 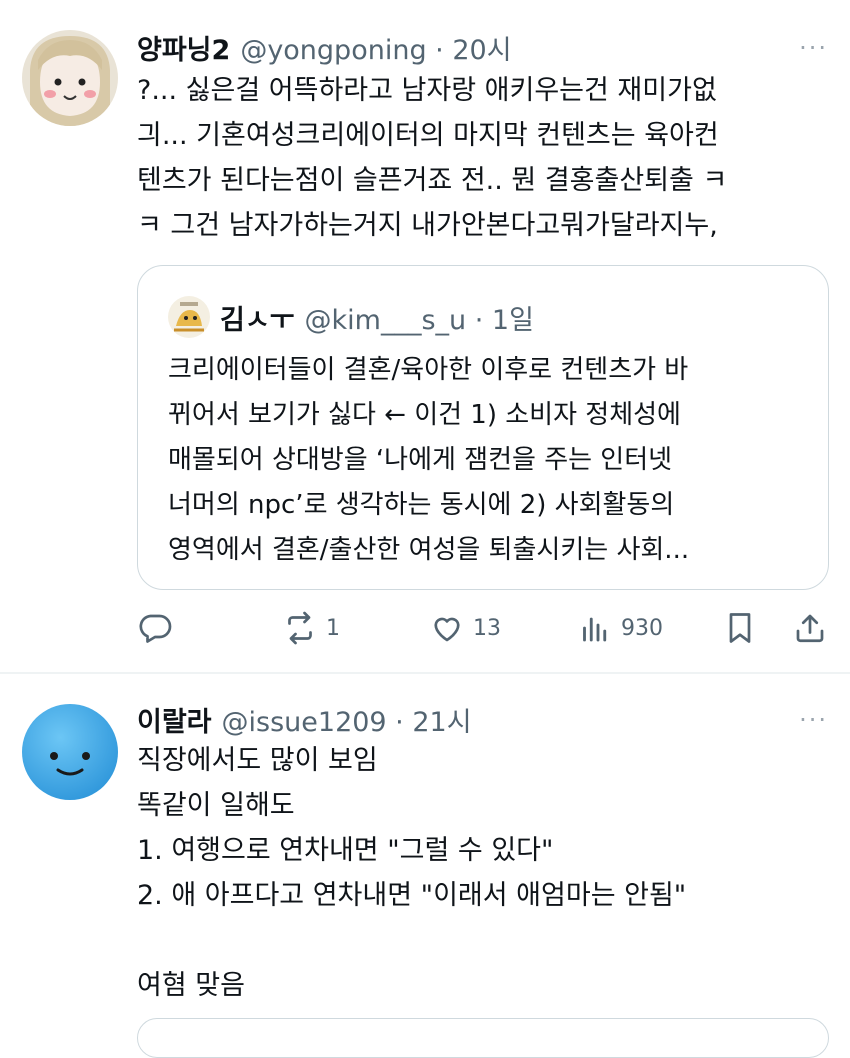 I want to click on text-line: 1. 여행으로 연차내면 "그럴 수 있다", so click(x=345, y=850).